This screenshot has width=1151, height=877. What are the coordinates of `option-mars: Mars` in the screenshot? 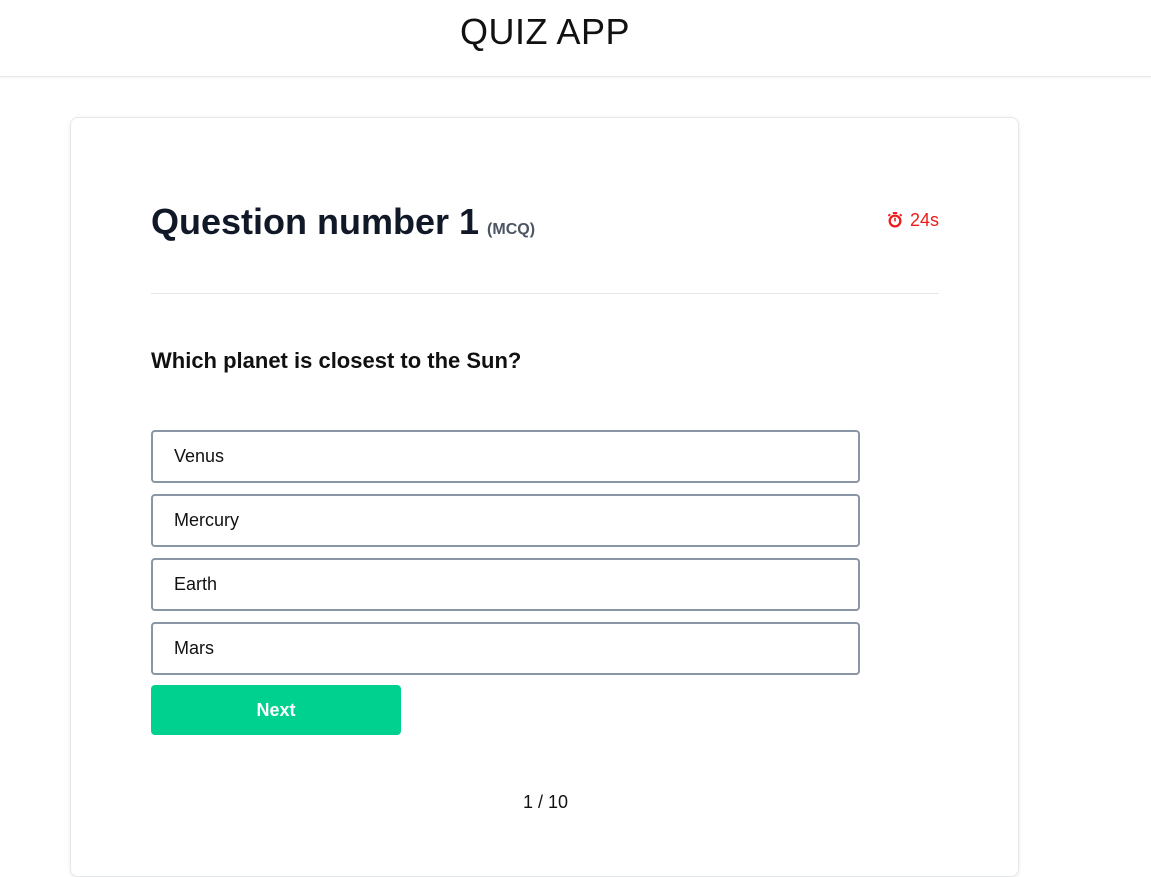 It's located at (505, 648).